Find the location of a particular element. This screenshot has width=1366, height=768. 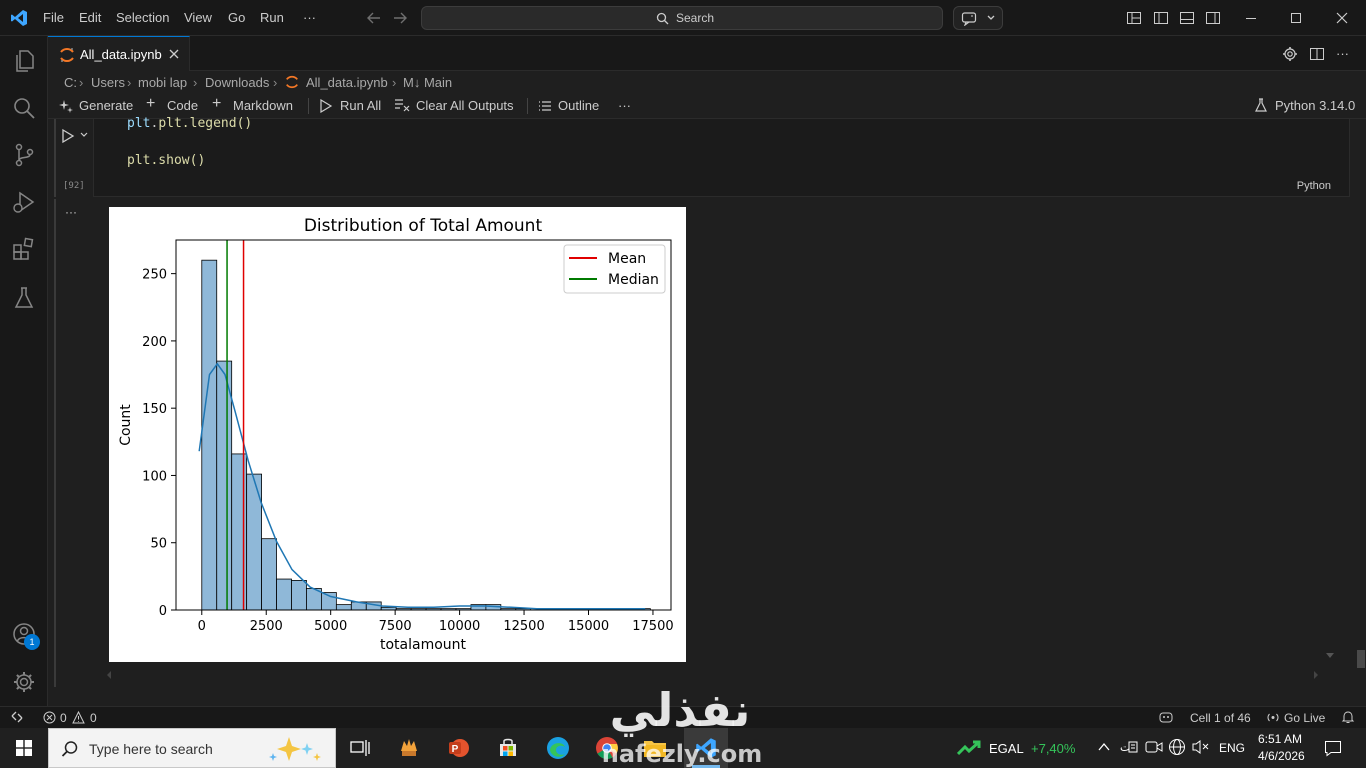

copilot-icon is located at coordinates (969, 18).